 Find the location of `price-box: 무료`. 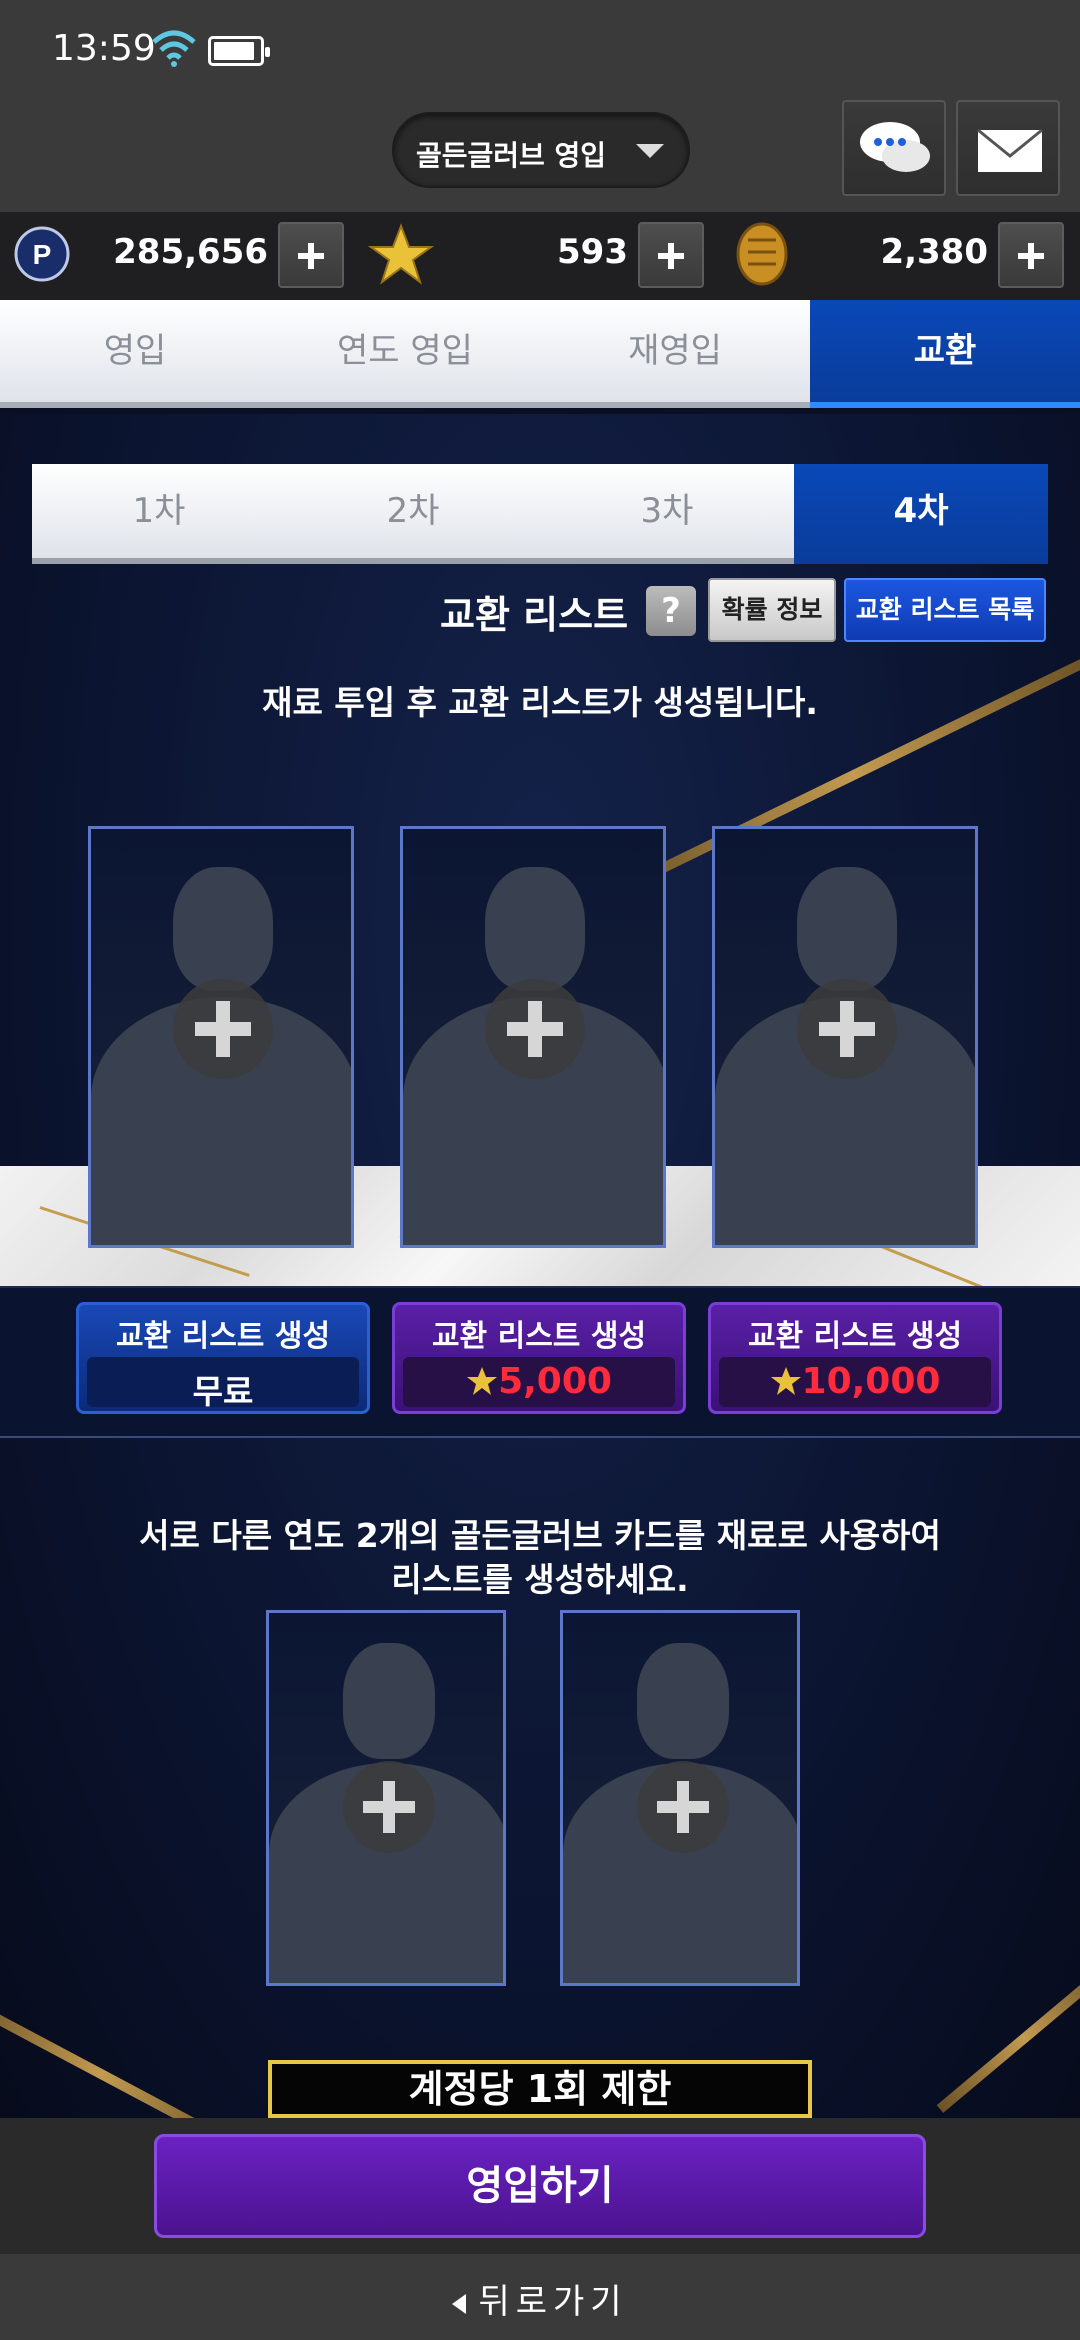

price-box: 무료 is located at coordinates (223, 1384).